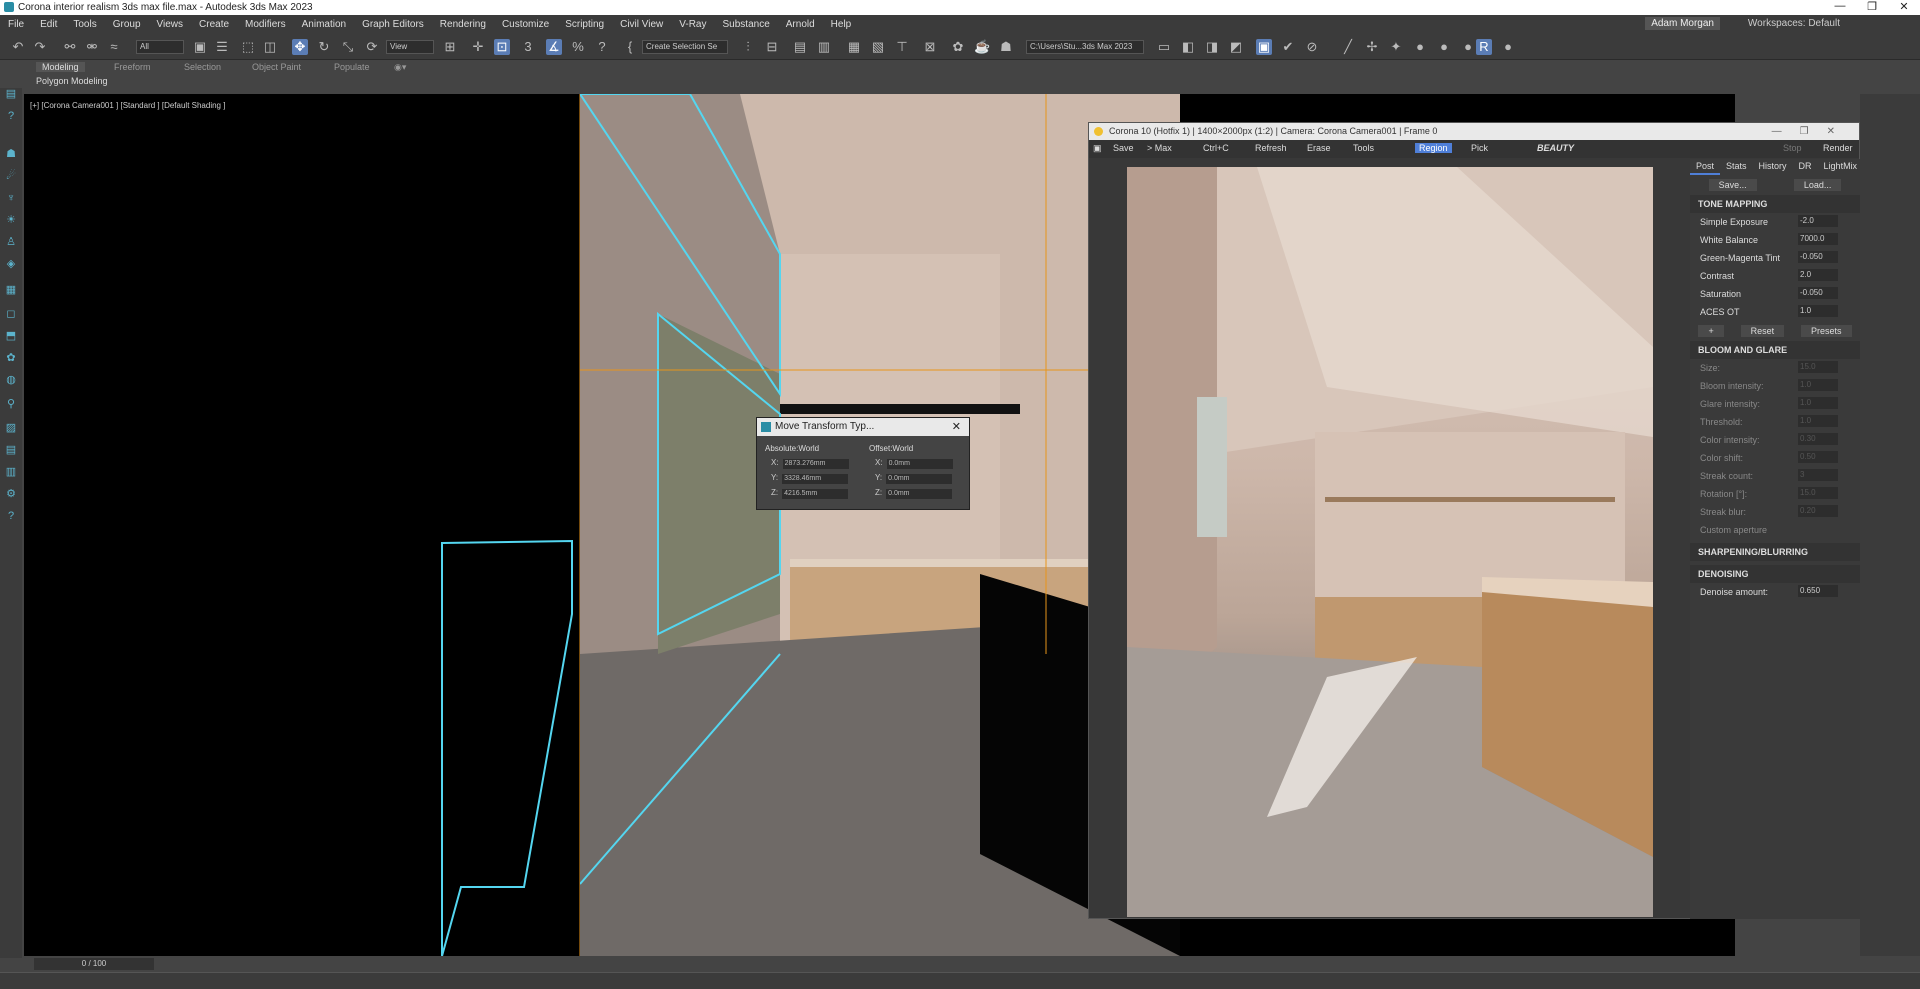  Describe the element at coordinates (1733, 530) in the screenshot. I see `custom-aperture-checkbox: Custom aperture` at that location.